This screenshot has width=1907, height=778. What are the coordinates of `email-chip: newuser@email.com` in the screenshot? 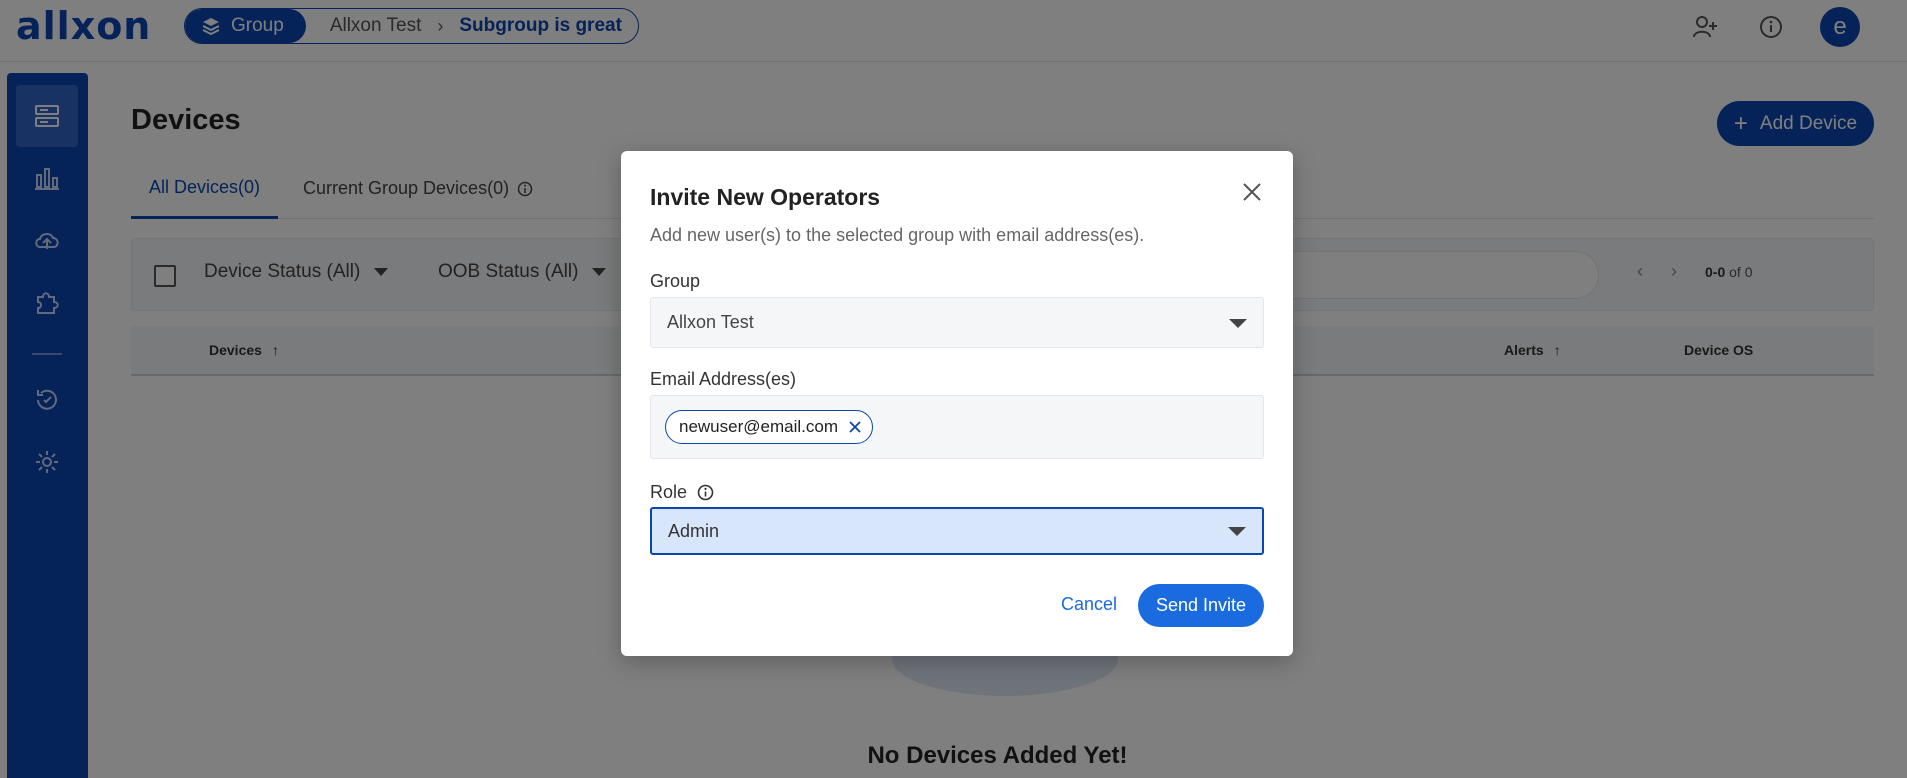 It's located at (769, 427).